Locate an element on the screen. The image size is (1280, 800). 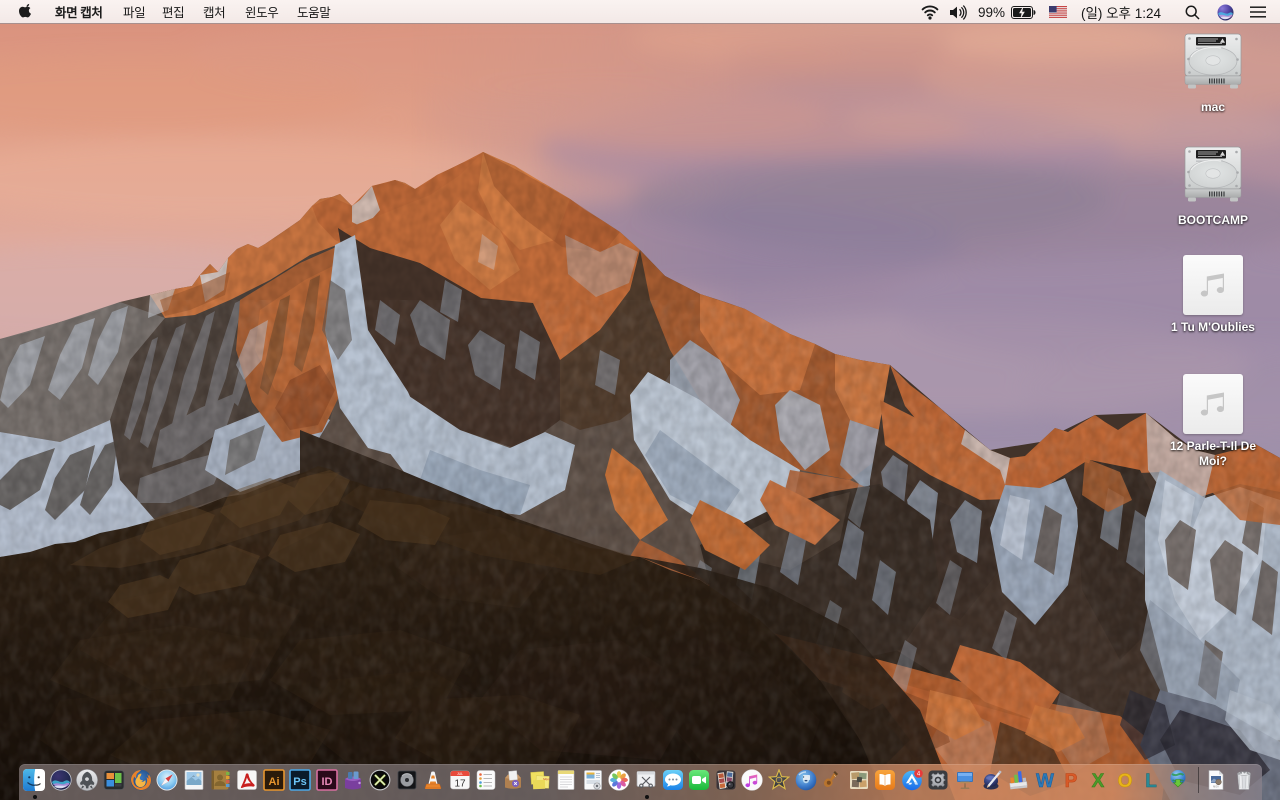
svg-text: MOV is located at coordinates (1217, 787).